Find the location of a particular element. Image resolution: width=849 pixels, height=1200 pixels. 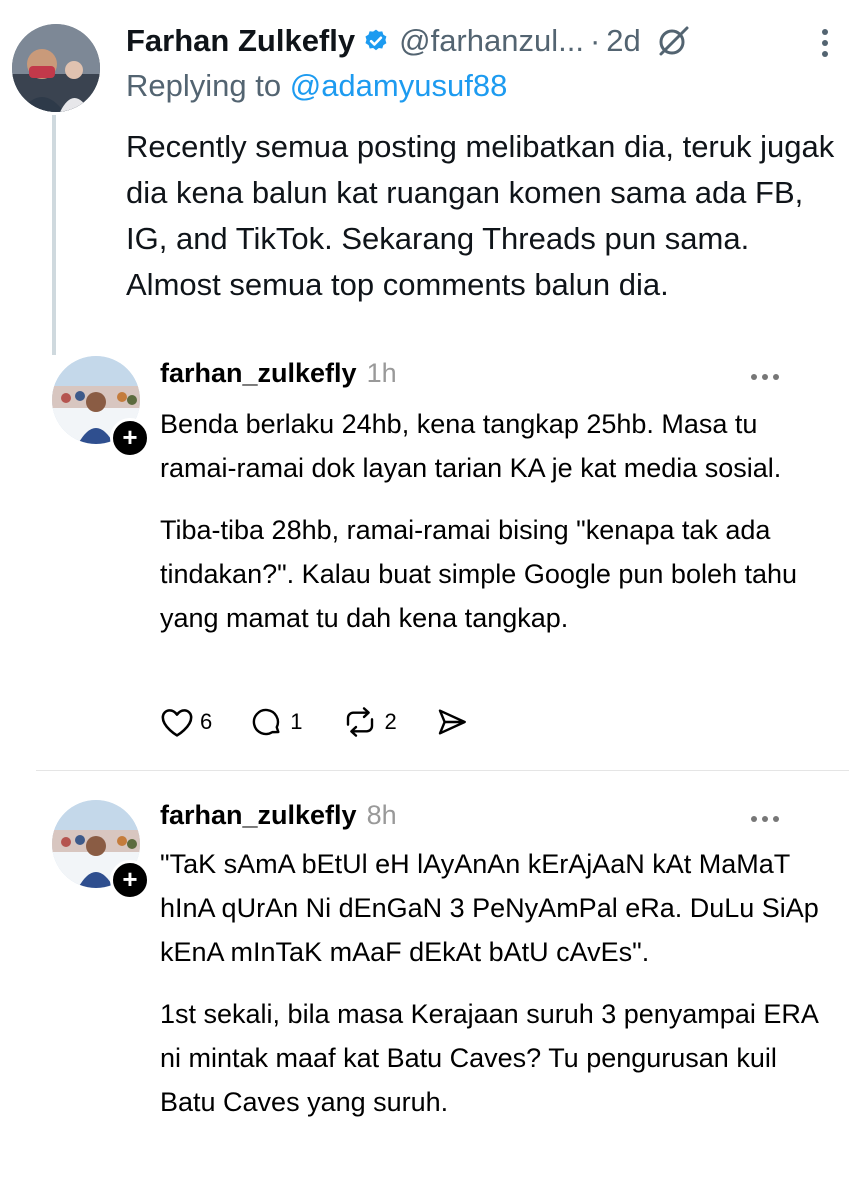

tweet-timestamp: 2d is located at coordinates (623, 41).